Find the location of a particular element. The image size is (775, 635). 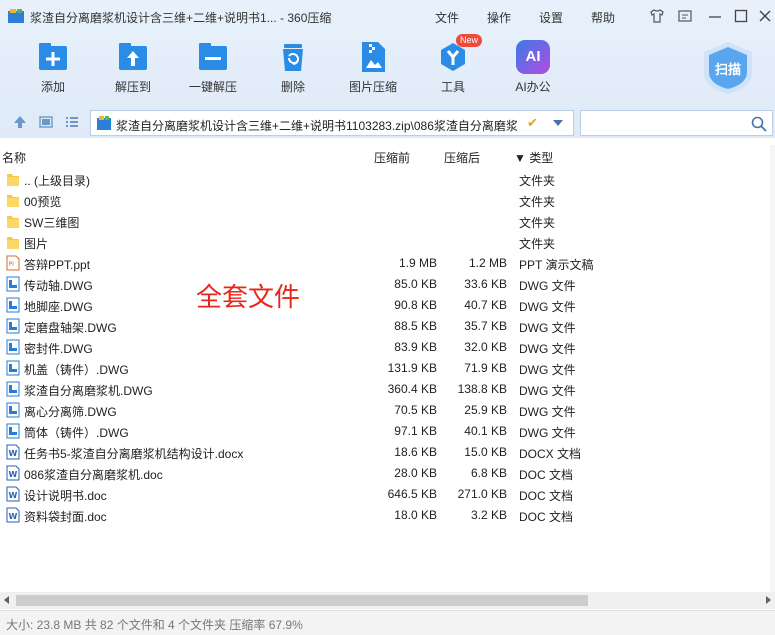

file-size: 97.1 KB is located at coordinates (415, 431).